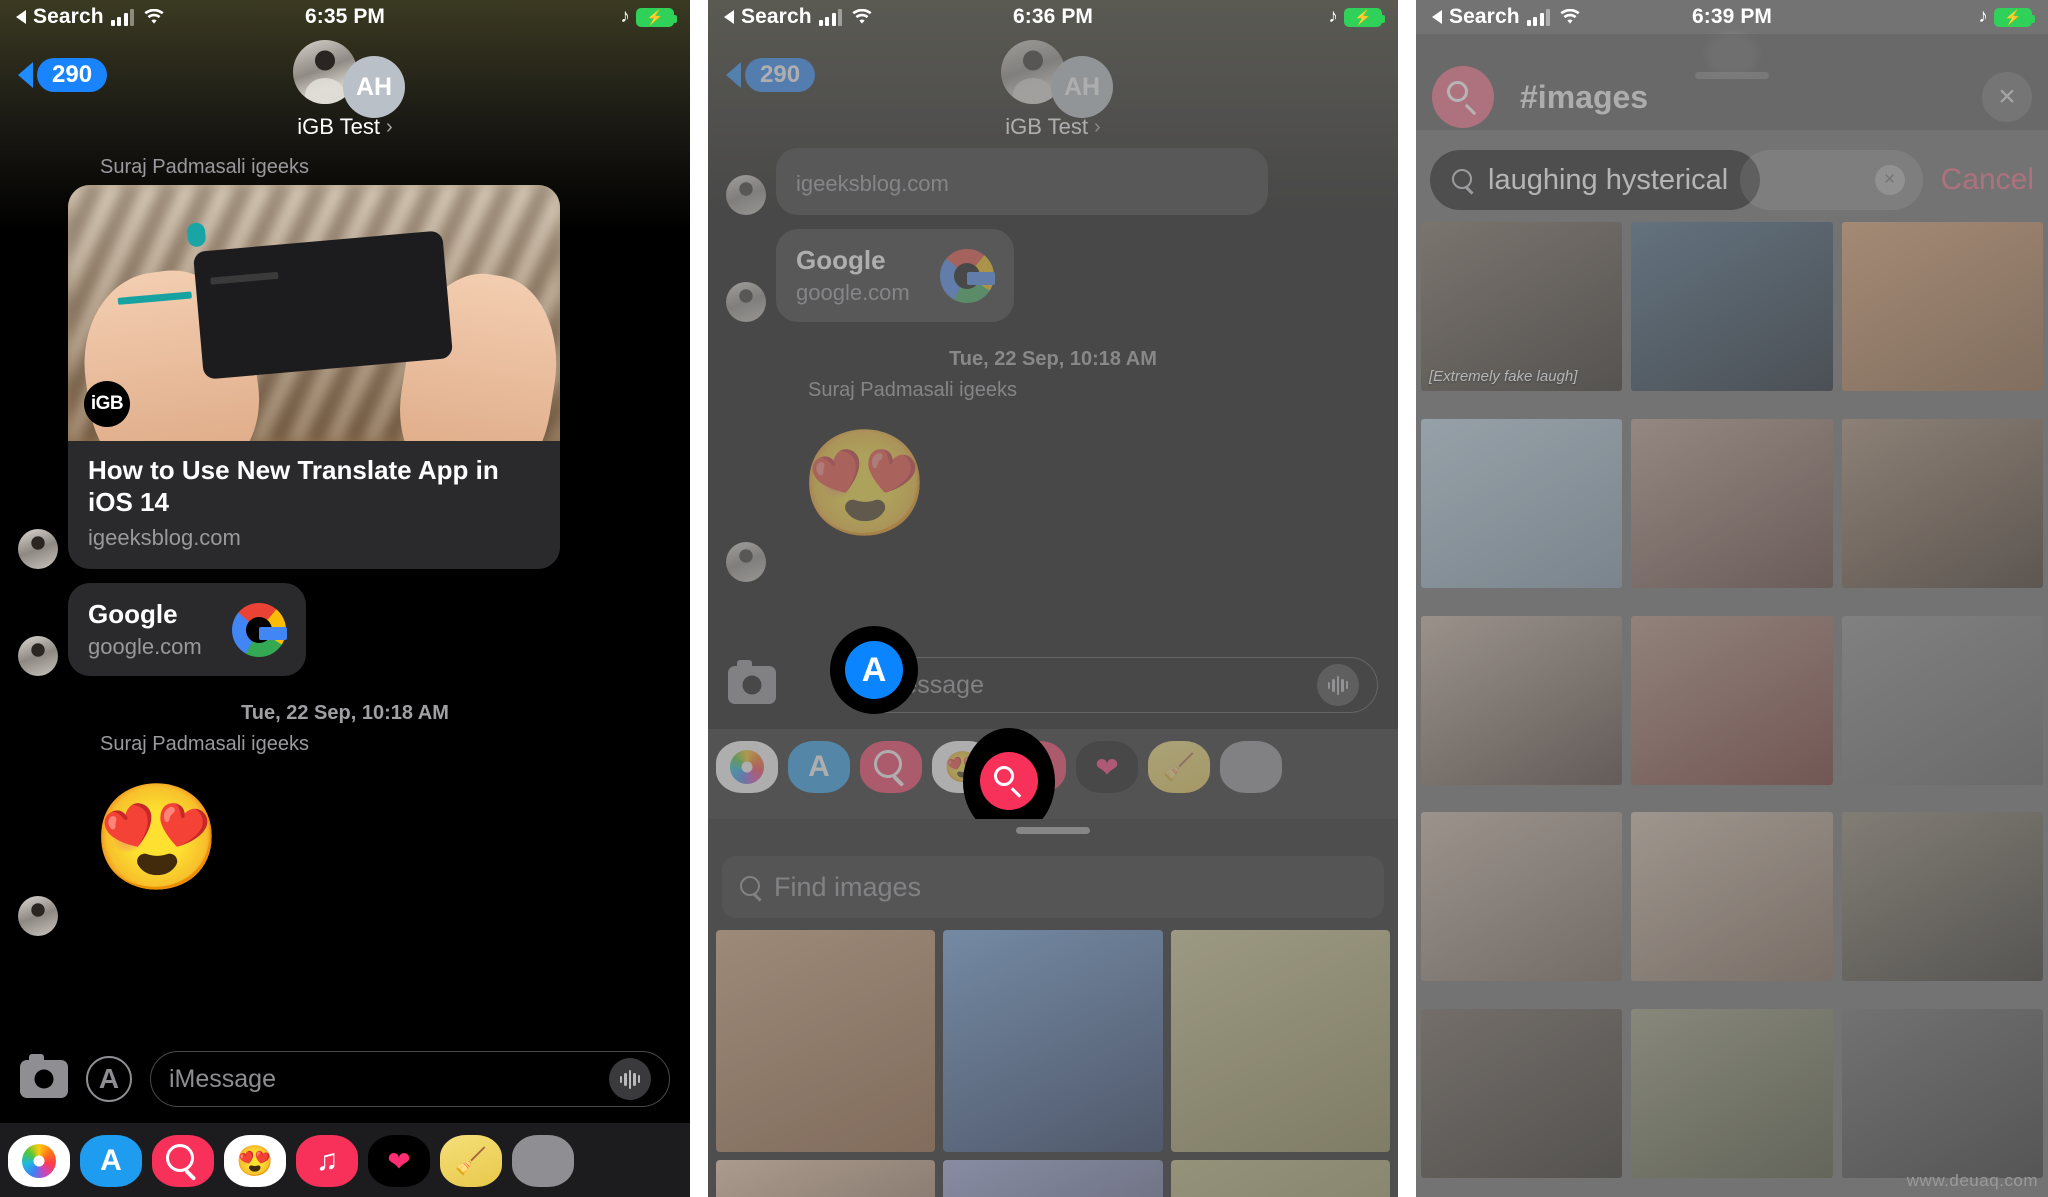 This screenshot has height=1197, width=2048. What do you see at coordinates (1522, 306) in the screenshot?
I see `image-result-fake-laugh-scene: [Extremely fake laugh]` at bounding box center [1522, 306].